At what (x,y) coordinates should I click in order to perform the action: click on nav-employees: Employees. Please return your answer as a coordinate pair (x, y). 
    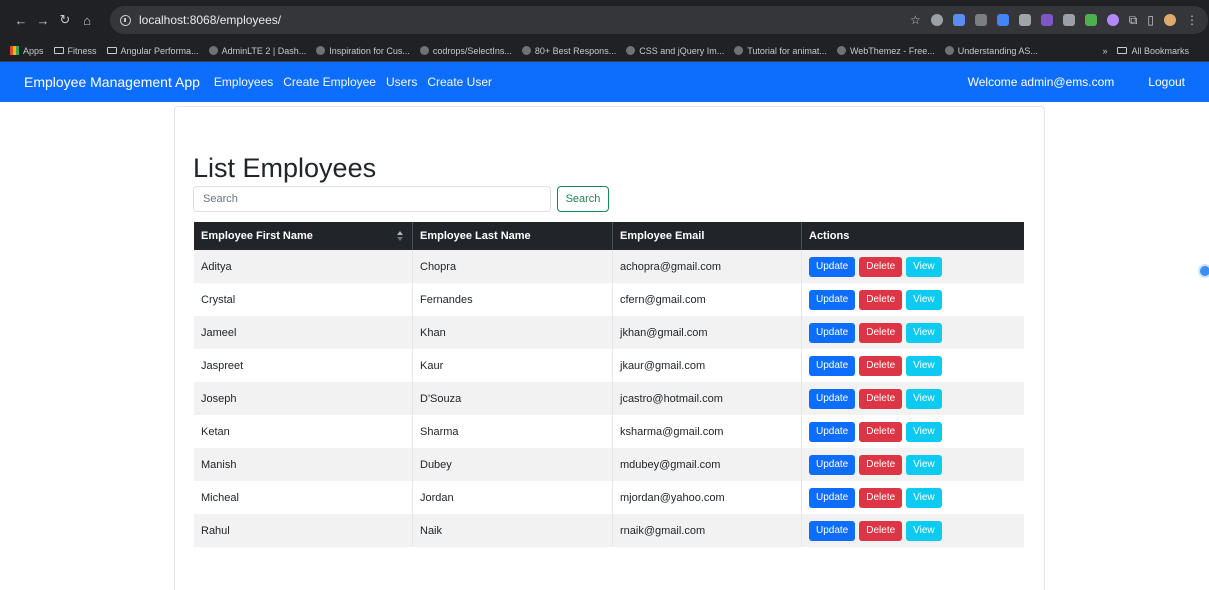
    Looking at the image, I should click on (243, 82).